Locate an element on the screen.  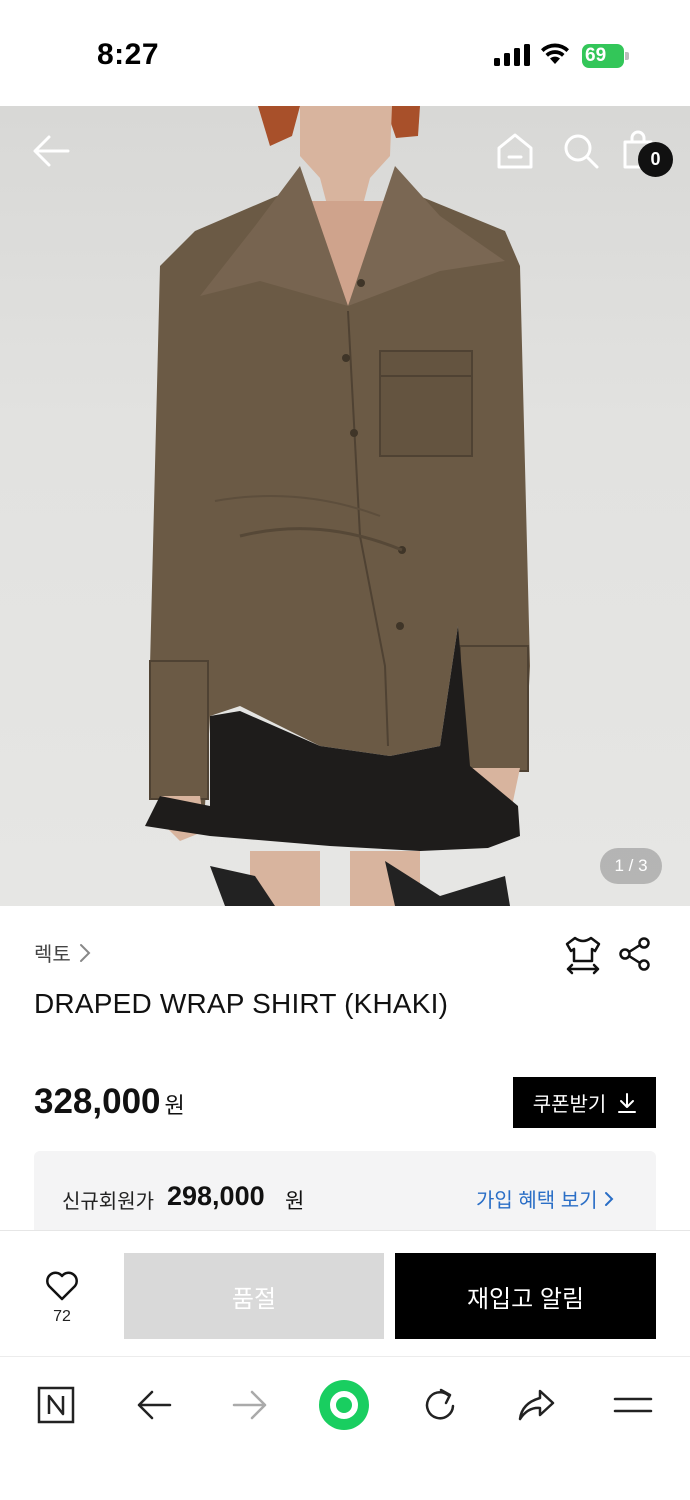
brand-link: 렉토 is located at coordinates (62, 952).